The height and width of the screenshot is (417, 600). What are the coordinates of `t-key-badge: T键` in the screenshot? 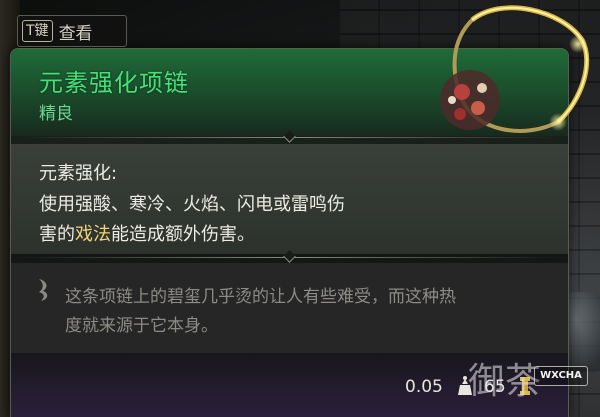 It's located at (37, 31).